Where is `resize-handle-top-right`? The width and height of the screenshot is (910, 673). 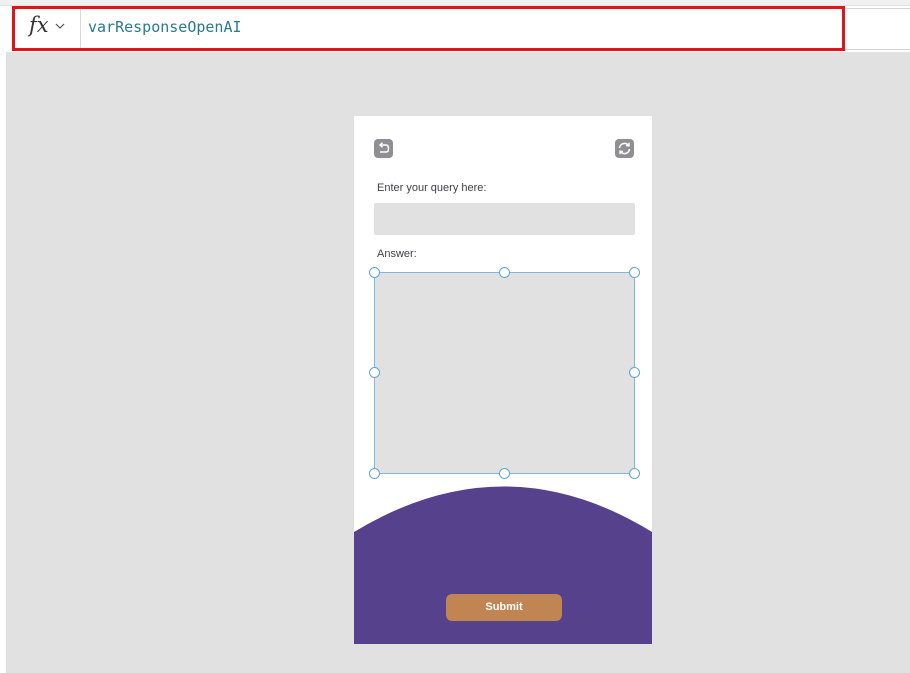
resize-handle-top-right is located at coordinates (634, 272).